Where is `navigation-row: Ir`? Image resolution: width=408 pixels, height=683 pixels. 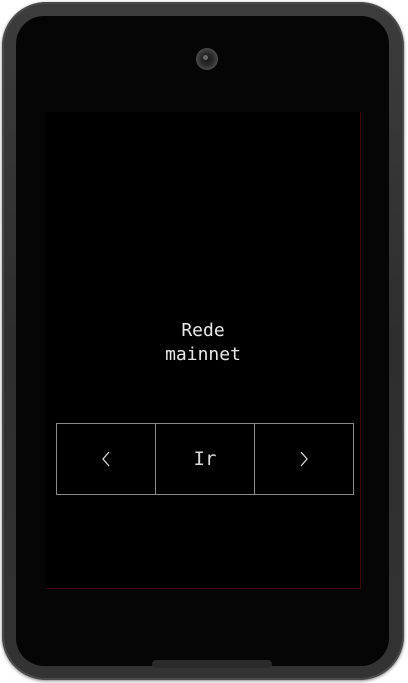
navigation-row: Ir is located at coordinates (206, 459).